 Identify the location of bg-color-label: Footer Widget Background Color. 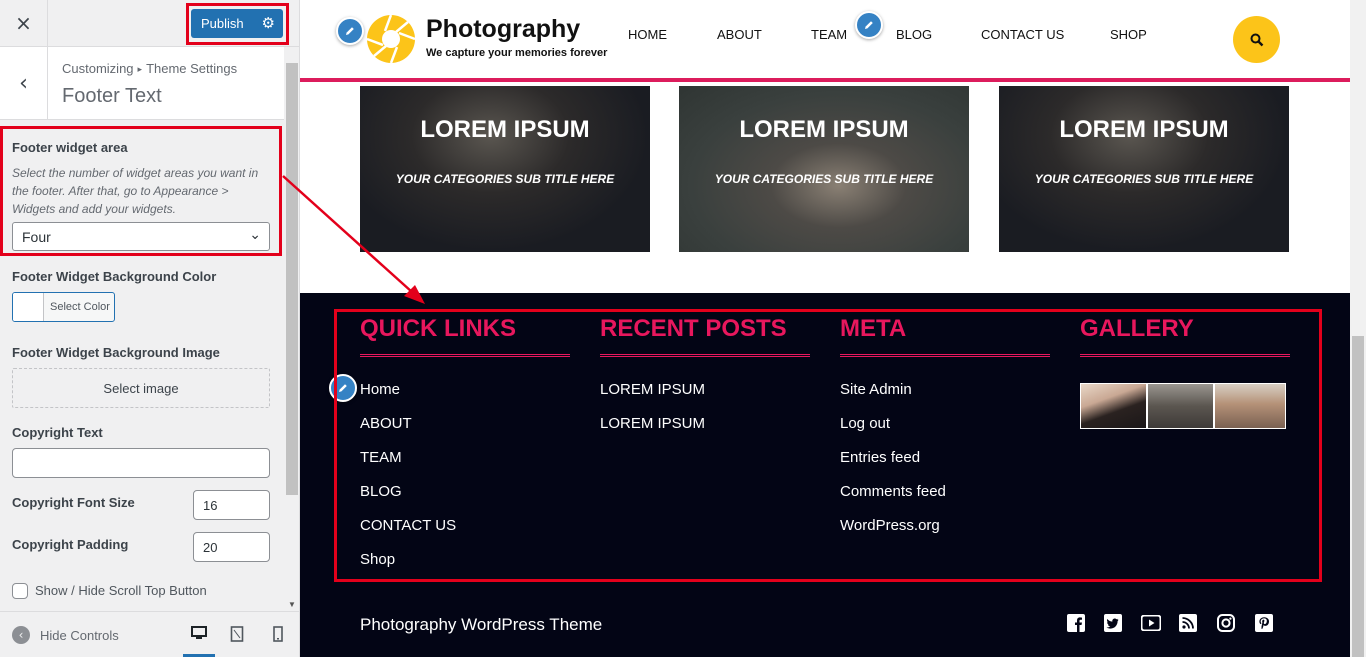
(114, 276).